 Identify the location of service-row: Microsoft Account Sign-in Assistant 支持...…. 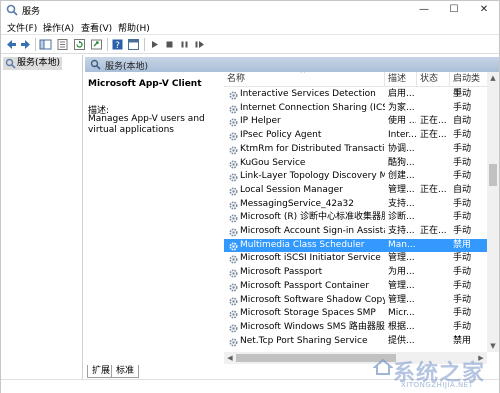
(356, 232).